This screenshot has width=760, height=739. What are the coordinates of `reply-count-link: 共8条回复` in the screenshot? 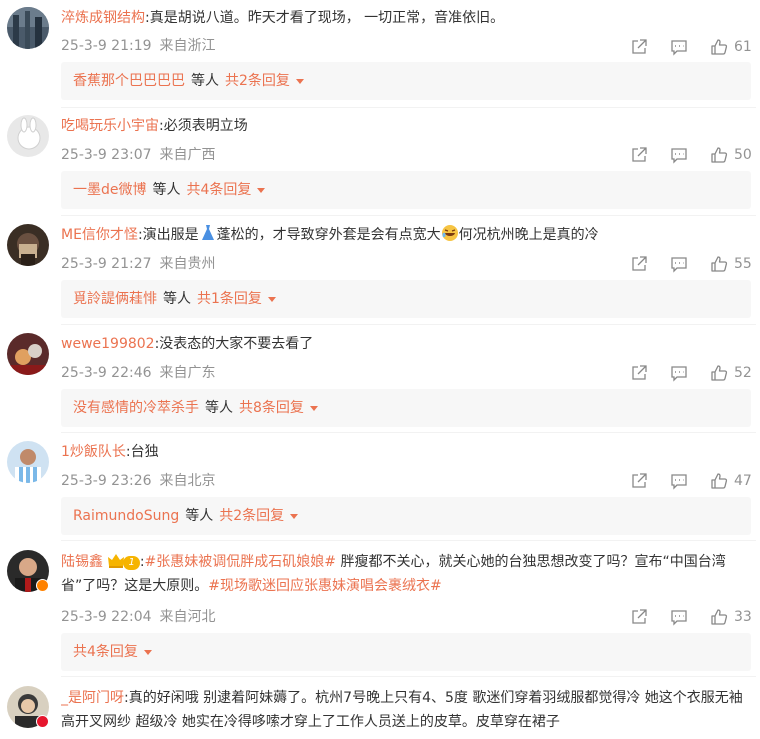 It's located at (271, 408).